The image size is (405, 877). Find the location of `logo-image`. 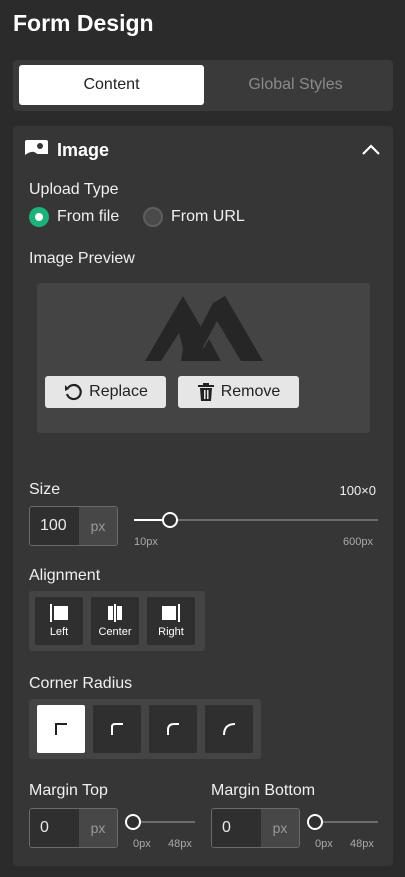

logo-image is located at coordinates (204, 328).